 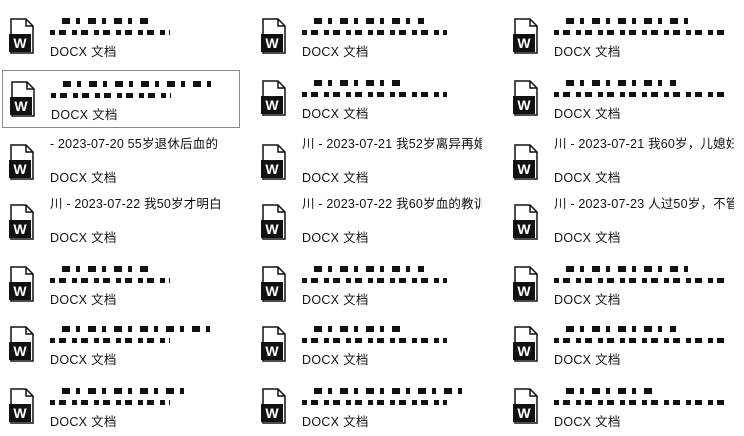 What do you see at coordinates (625, 163) in the screenshot?
I see `file-item: W 川 - 2023-07-21 我60岁，儿媳妇 DOCX 文档` at bounding box center [625, 163].